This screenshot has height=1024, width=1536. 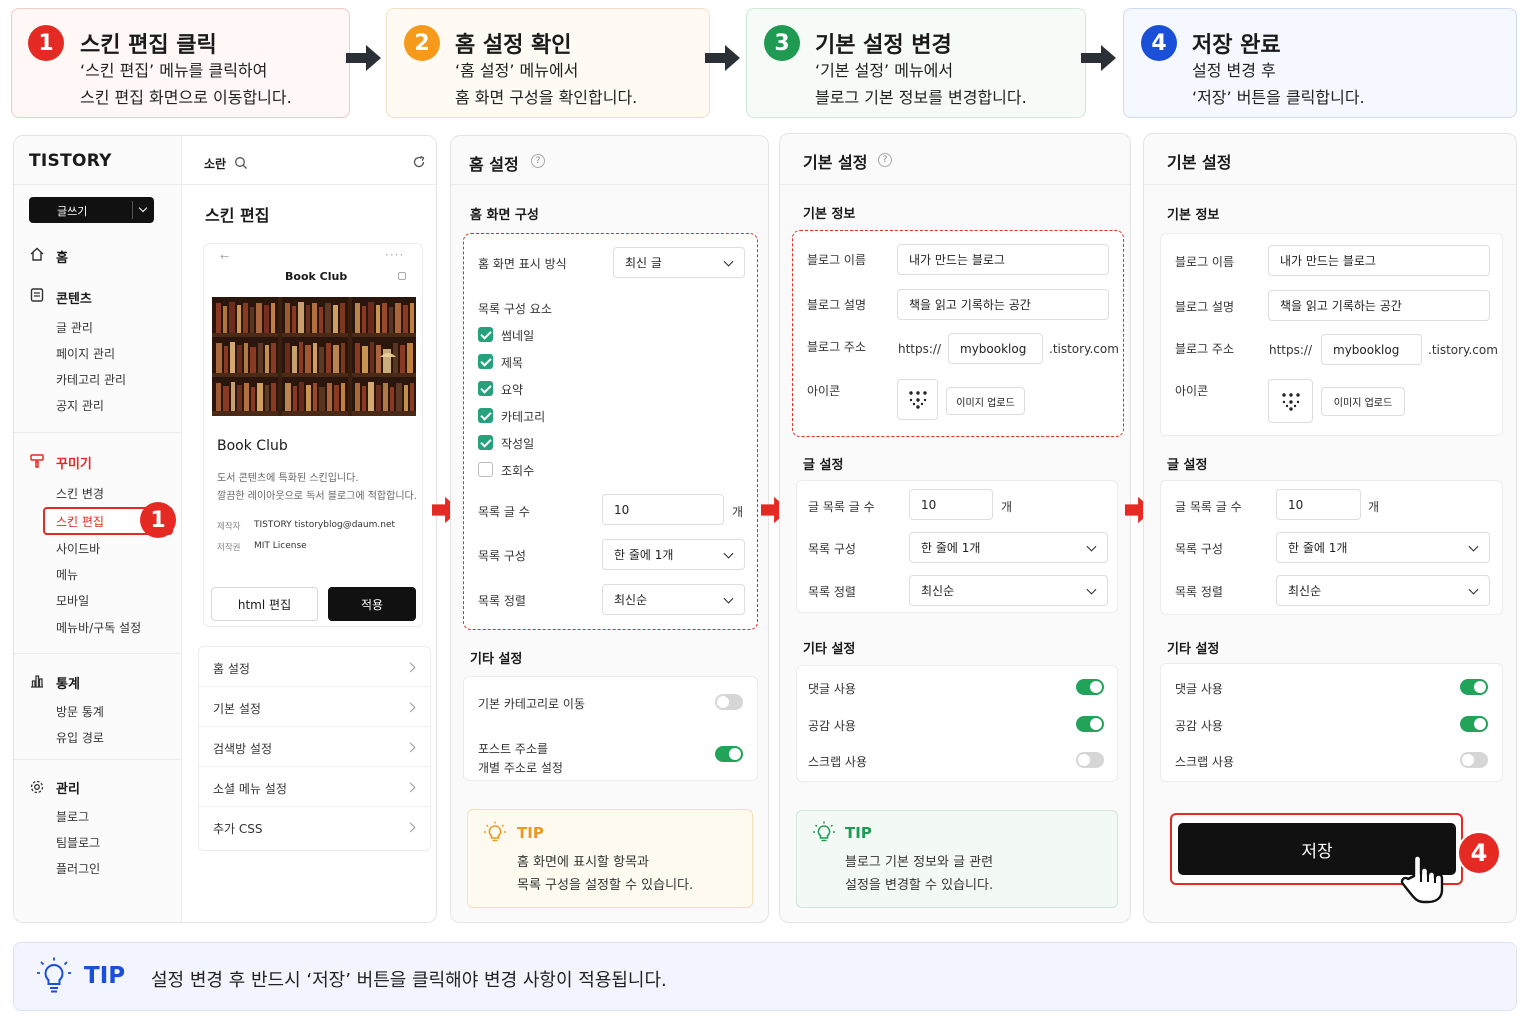 I want to click on nav-decorate: 꾸미기, so click(x=74, y=462).